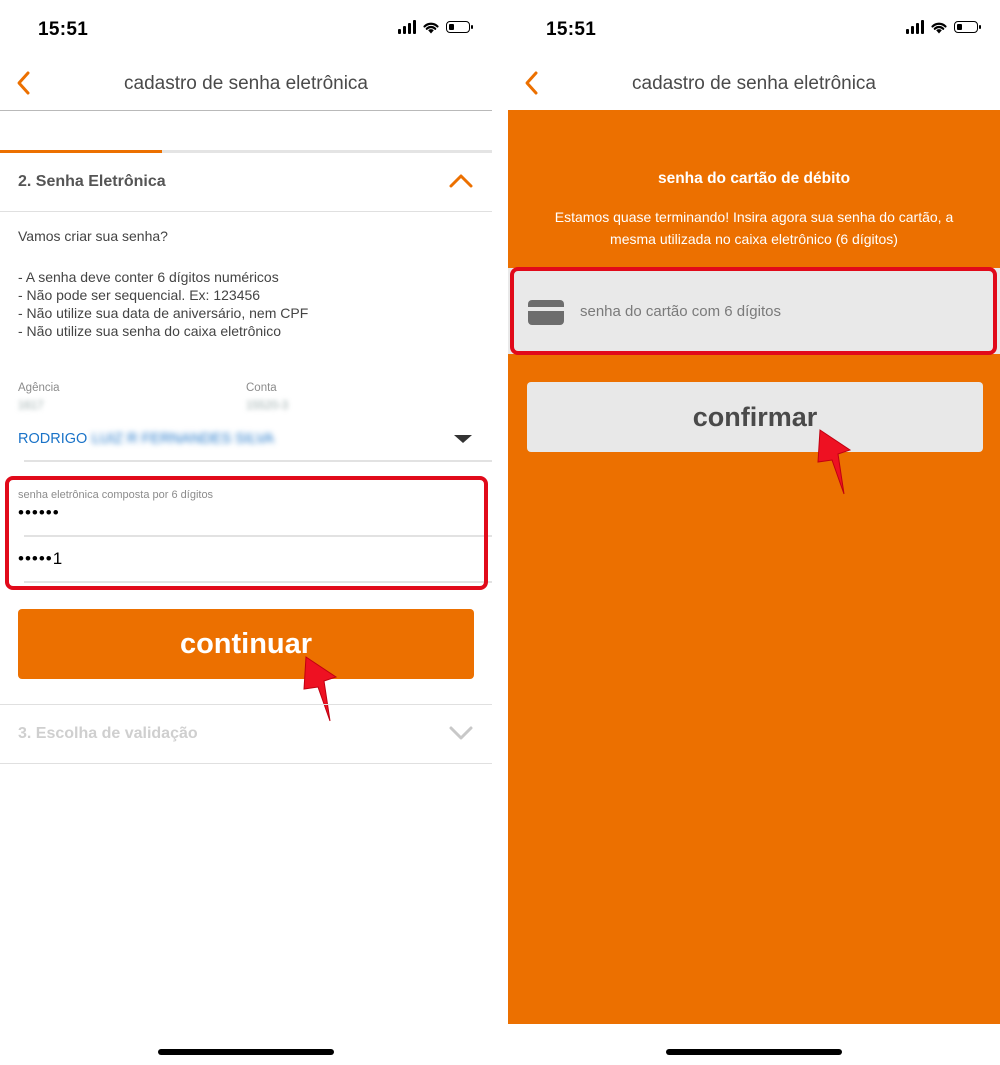 This screenshot has width=1000, height=1065. Describe the element at coordinates (463, 439) in the screenshot. I see `dropdown-caret-icon` at that location.